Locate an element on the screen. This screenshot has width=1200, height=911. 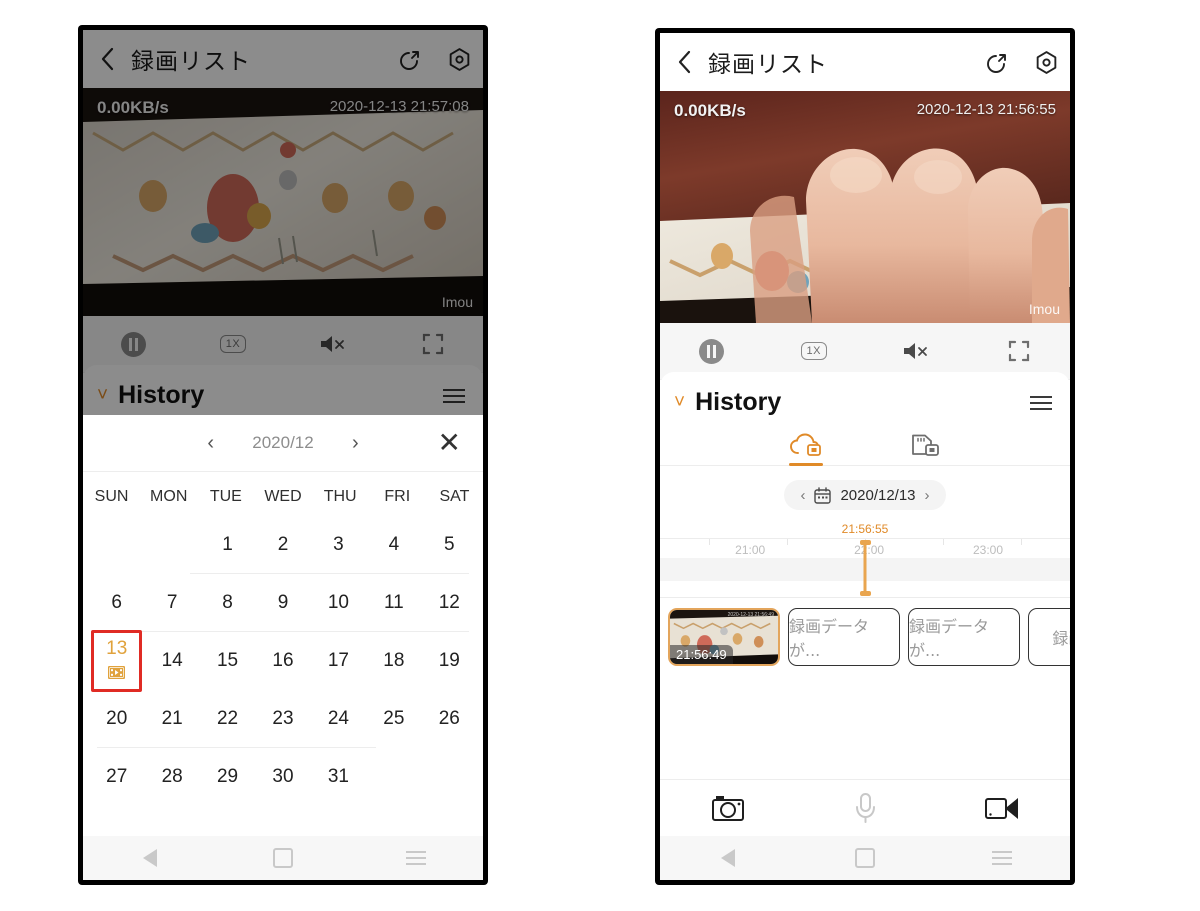
calendar-day: 26 is located at coordinates (449, 719).